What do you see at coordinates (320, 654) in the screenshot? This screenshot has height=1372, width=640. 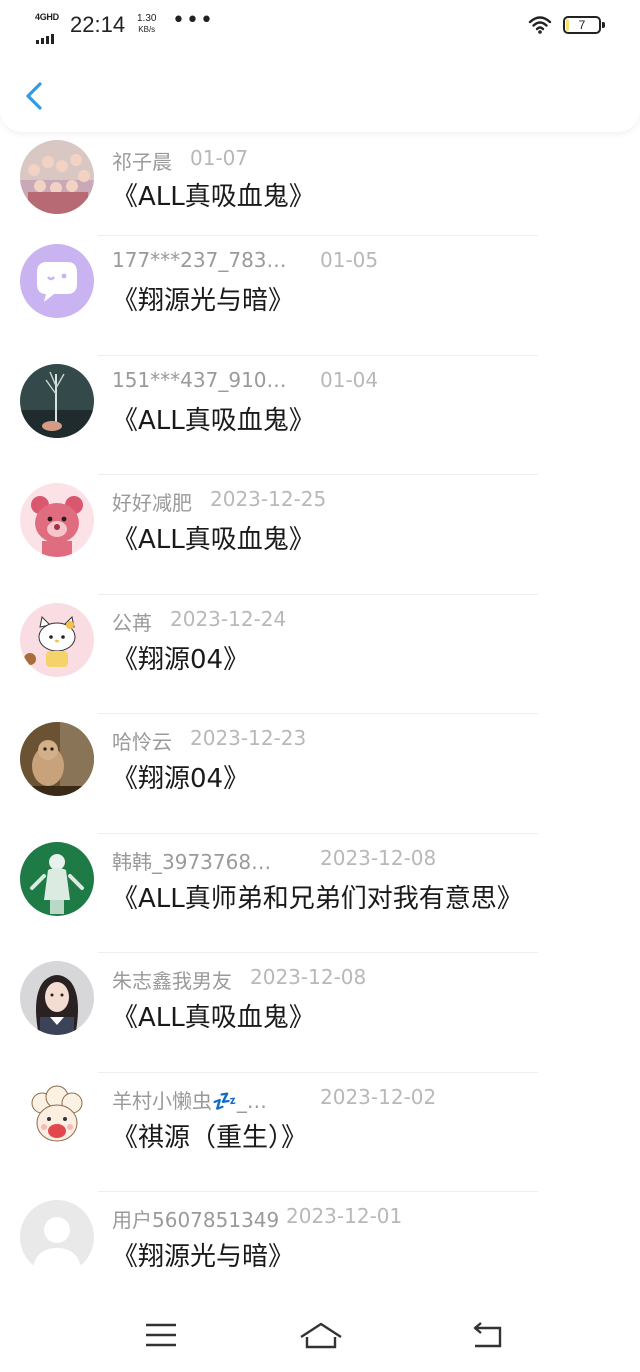 I see `list-item: 公苒 2023-12-24 《翔源04》` at bounding box center [320, 654].